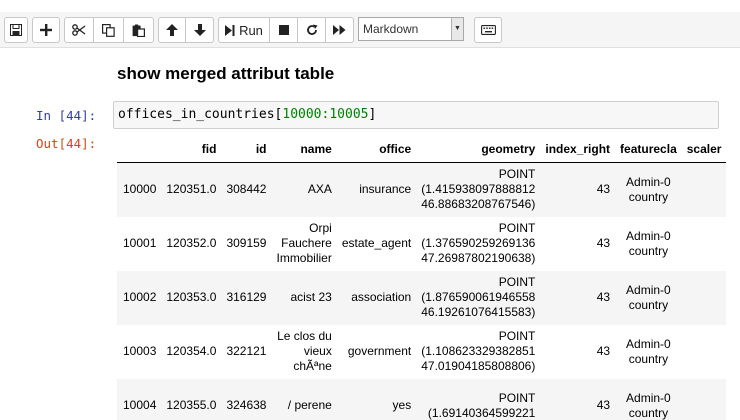 This screenshot has width=740, height=420. Describe the element at coordinates (139, 149) in the screenshot. I see `column-header` at that location.